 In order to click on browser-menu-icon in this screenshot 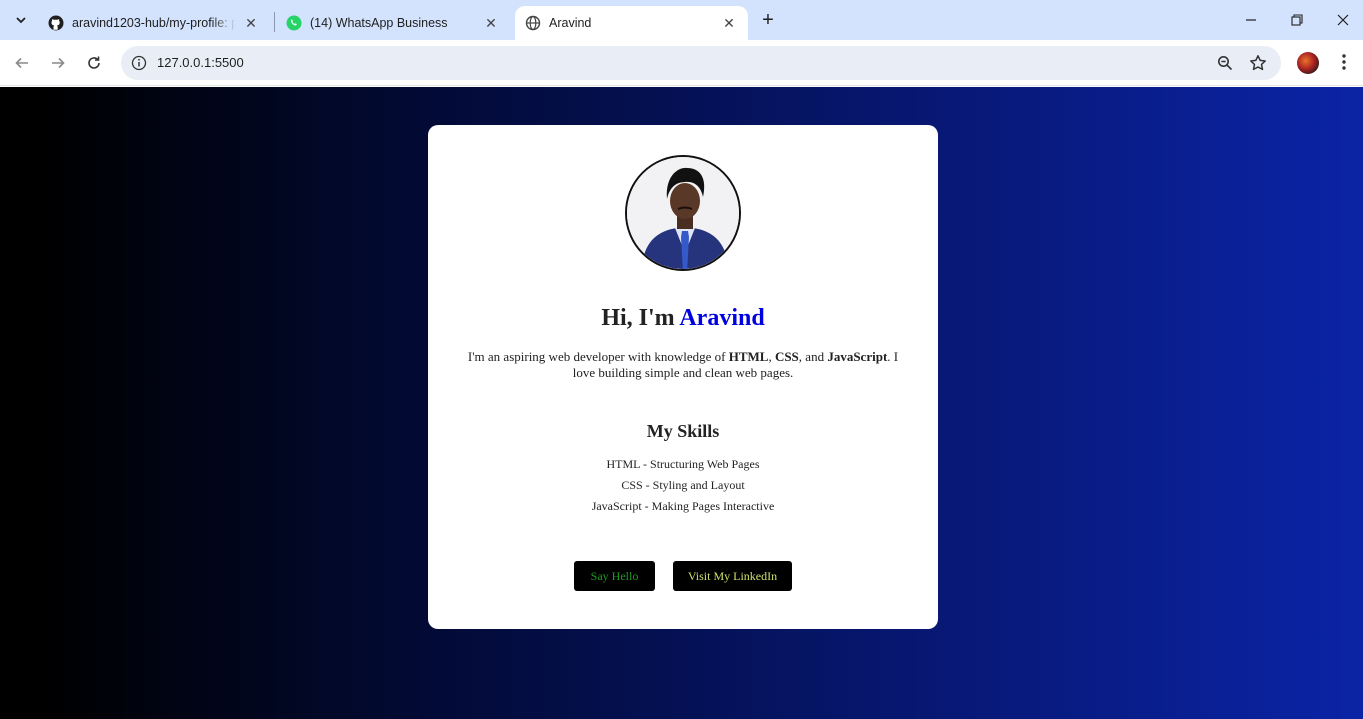, I will do `click(1344, 62)`.